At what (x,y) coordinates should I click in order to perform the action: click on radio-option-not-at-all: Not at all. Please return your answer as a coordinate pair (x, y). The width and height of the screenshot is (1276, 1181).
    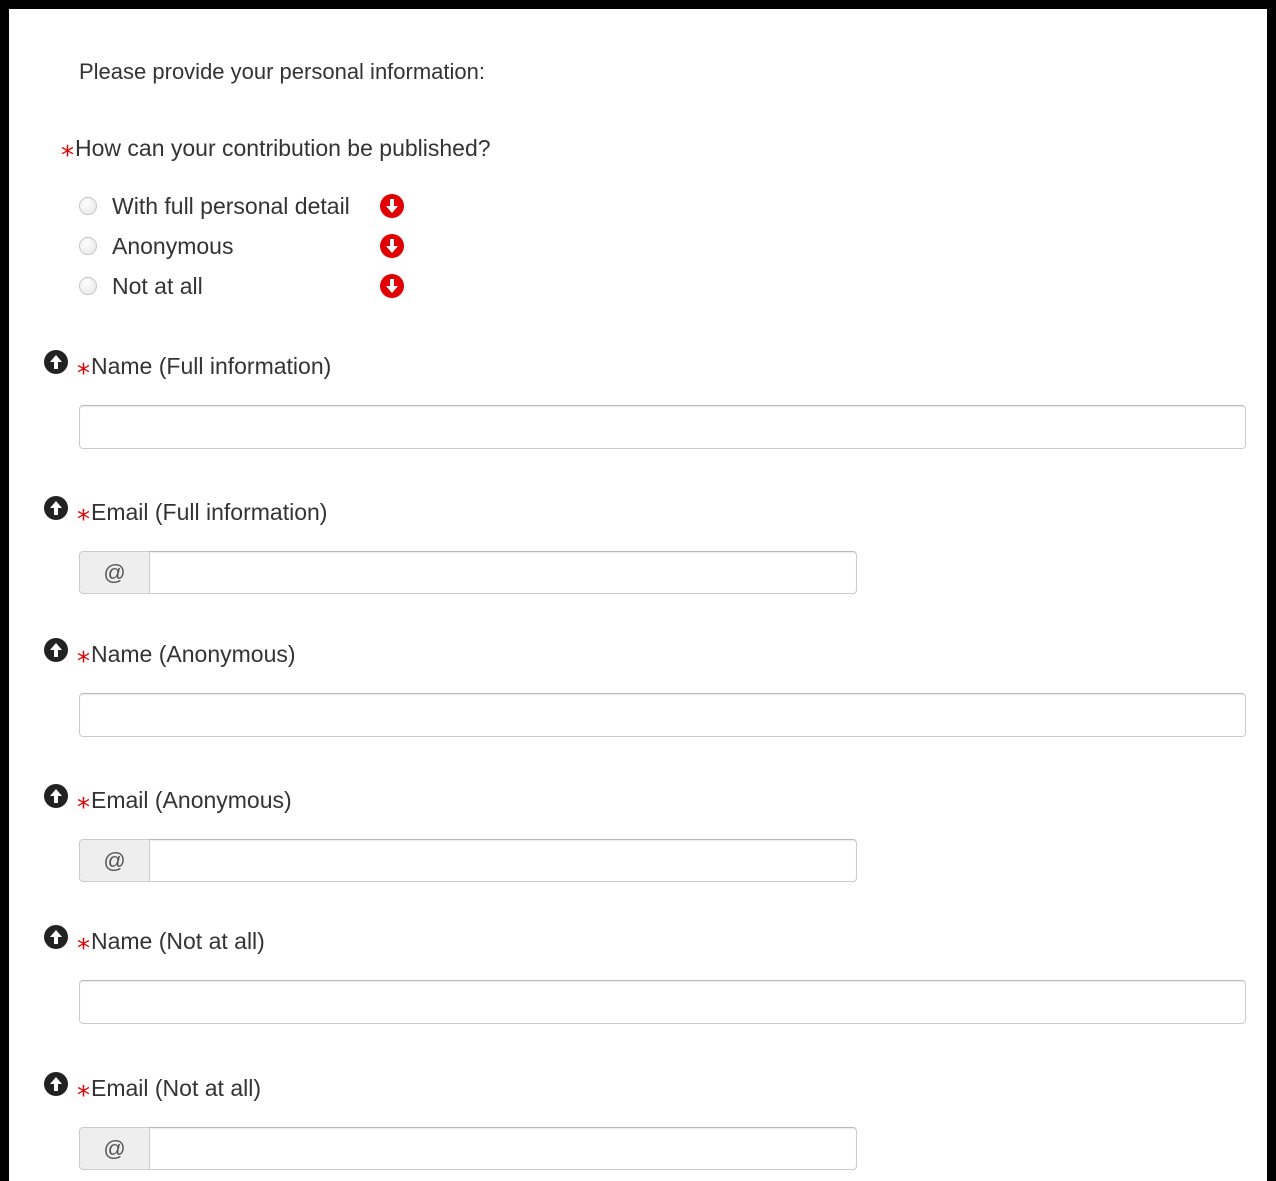
    Looking at the image, I should click on (249, 286).